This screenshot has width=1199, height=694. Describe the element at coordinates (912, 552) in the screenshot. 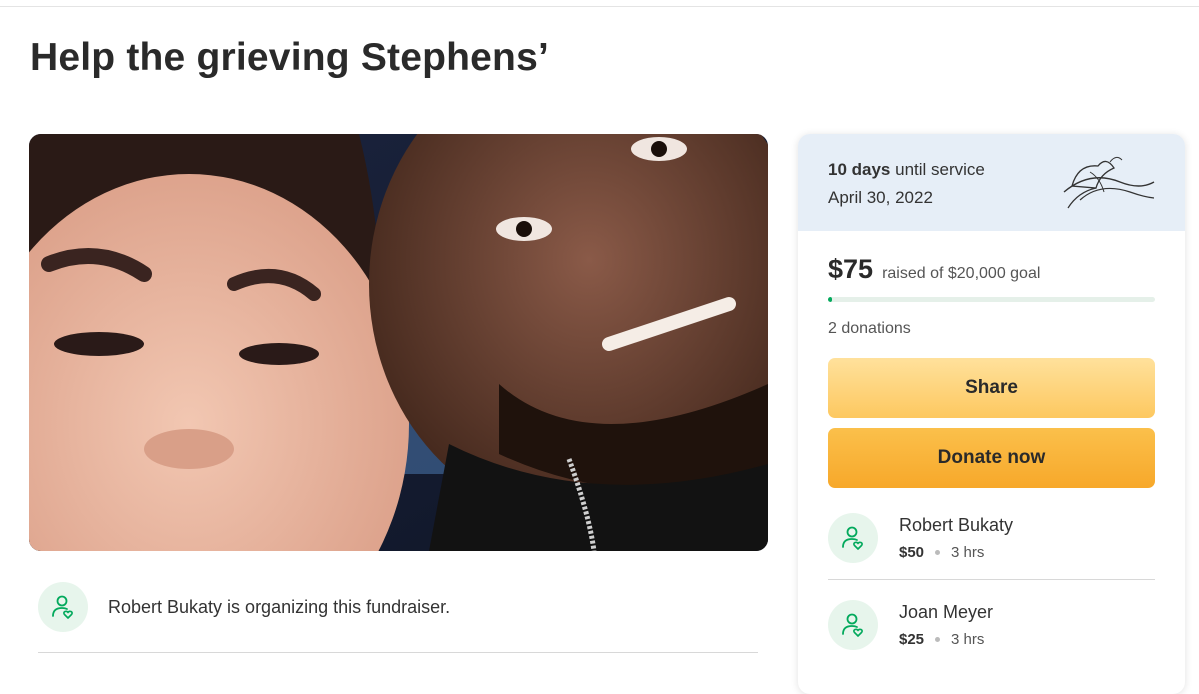

I see `donor-amount: $50` at that location.